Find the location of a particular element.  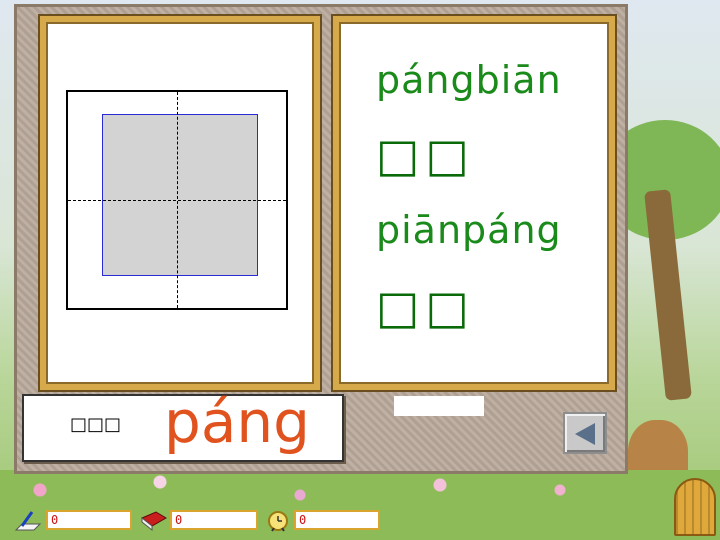

book-counter: 0 is located at coordinates (214, 520).